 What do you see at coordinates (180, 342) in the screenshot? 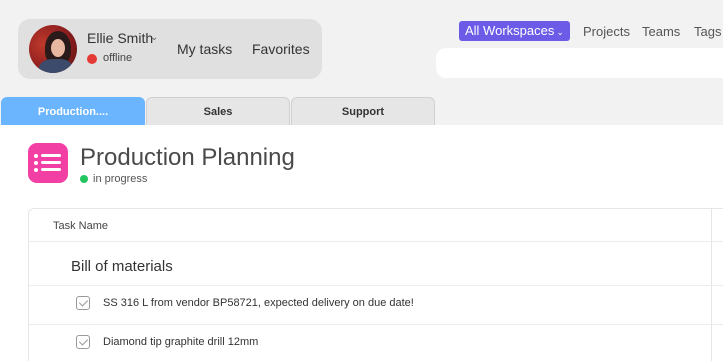
I see `task-name: Diamond tip graphite drill 12mm` at bounding box center [180, 342].